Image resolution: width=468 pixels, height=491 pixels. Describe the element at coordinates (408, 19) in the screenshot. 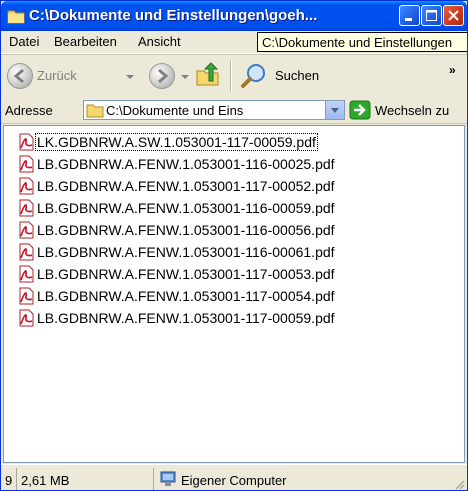

I see `minimize-icon` at that location.